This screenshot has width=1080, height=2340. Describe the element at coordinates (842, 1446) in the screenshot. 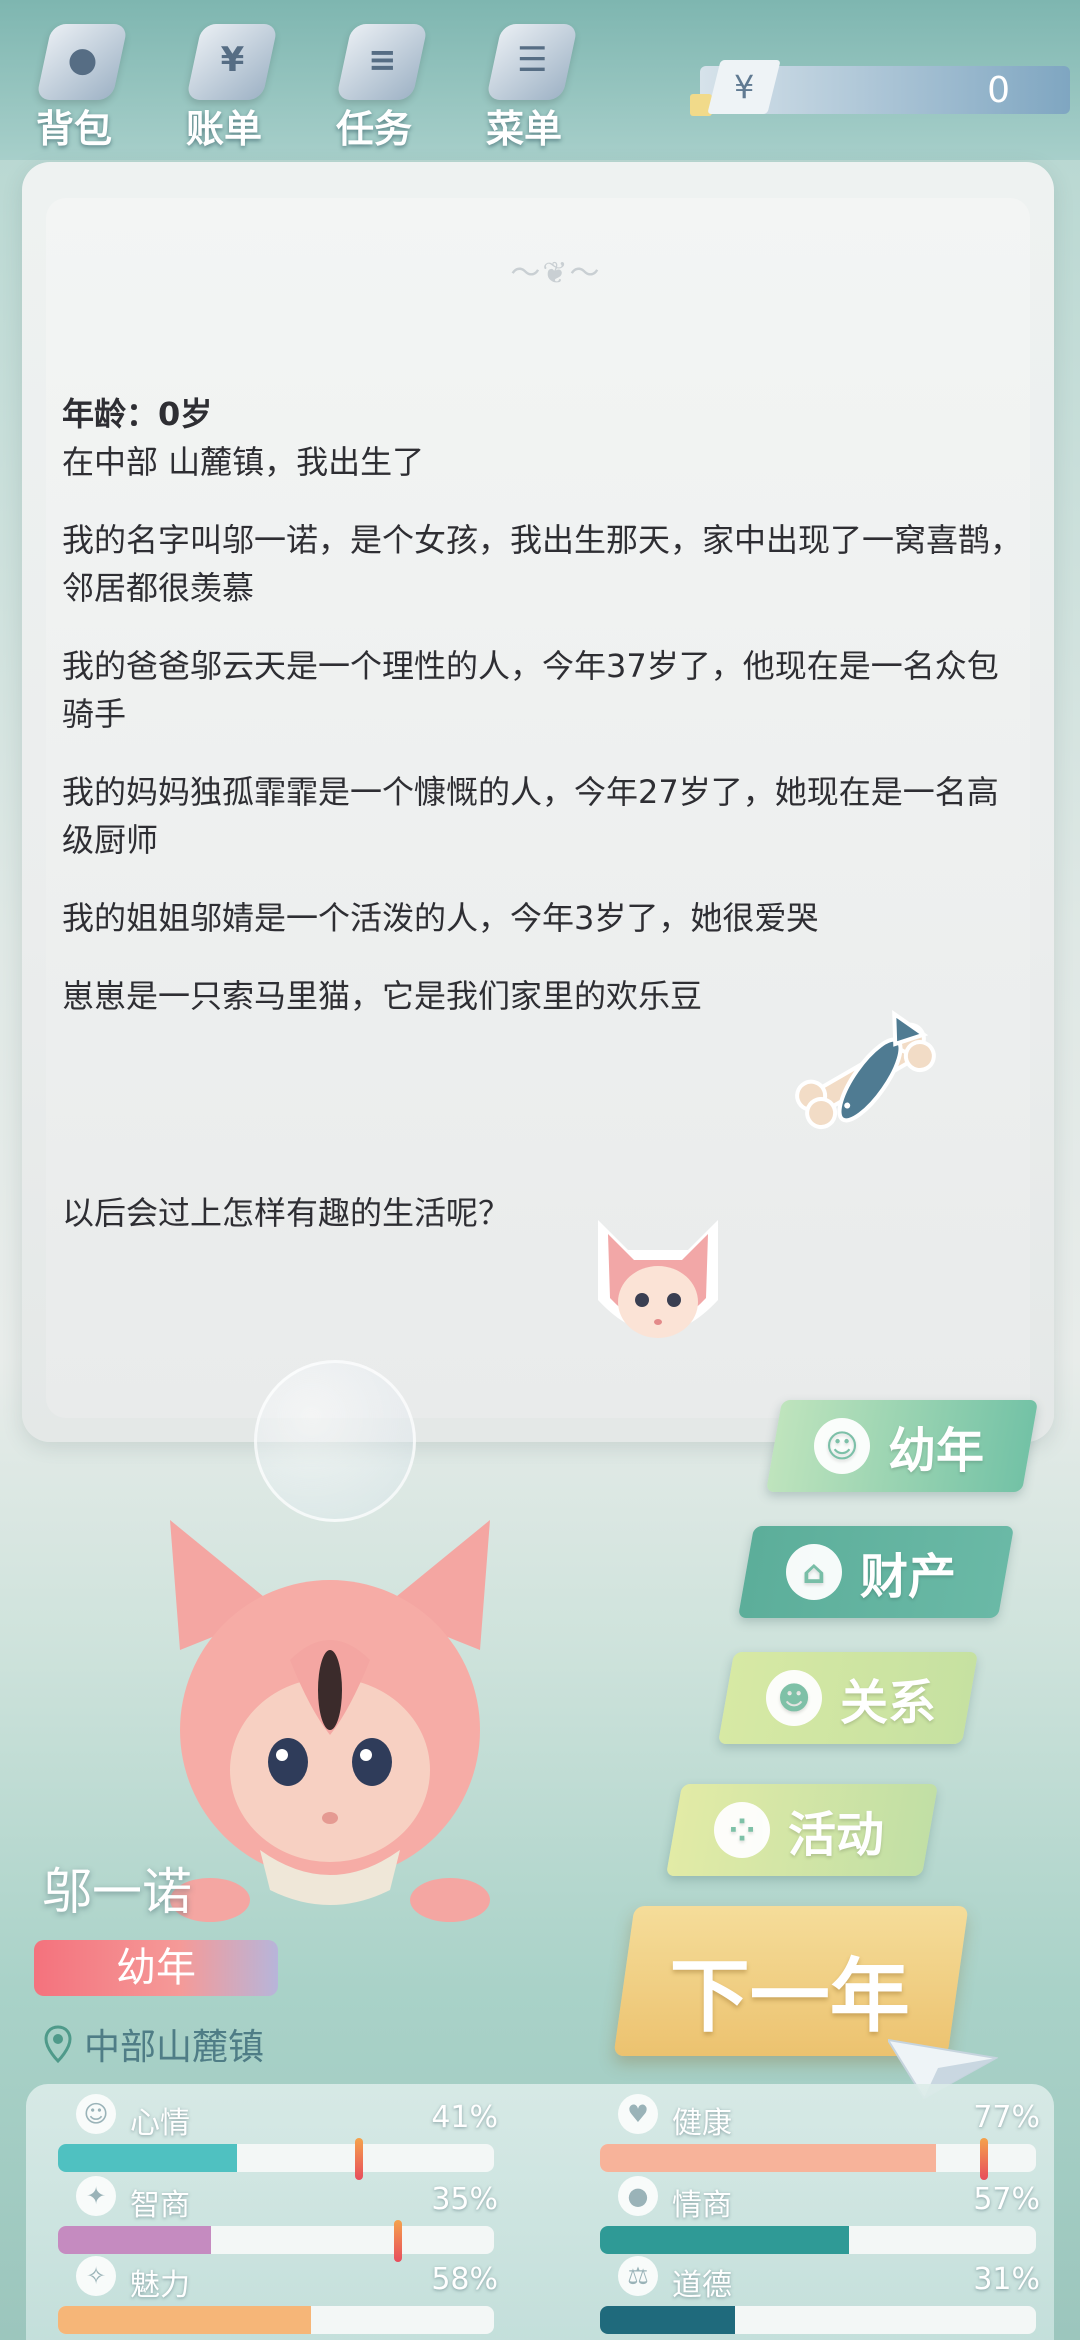

I see `baby-icon: ☺` at that location.